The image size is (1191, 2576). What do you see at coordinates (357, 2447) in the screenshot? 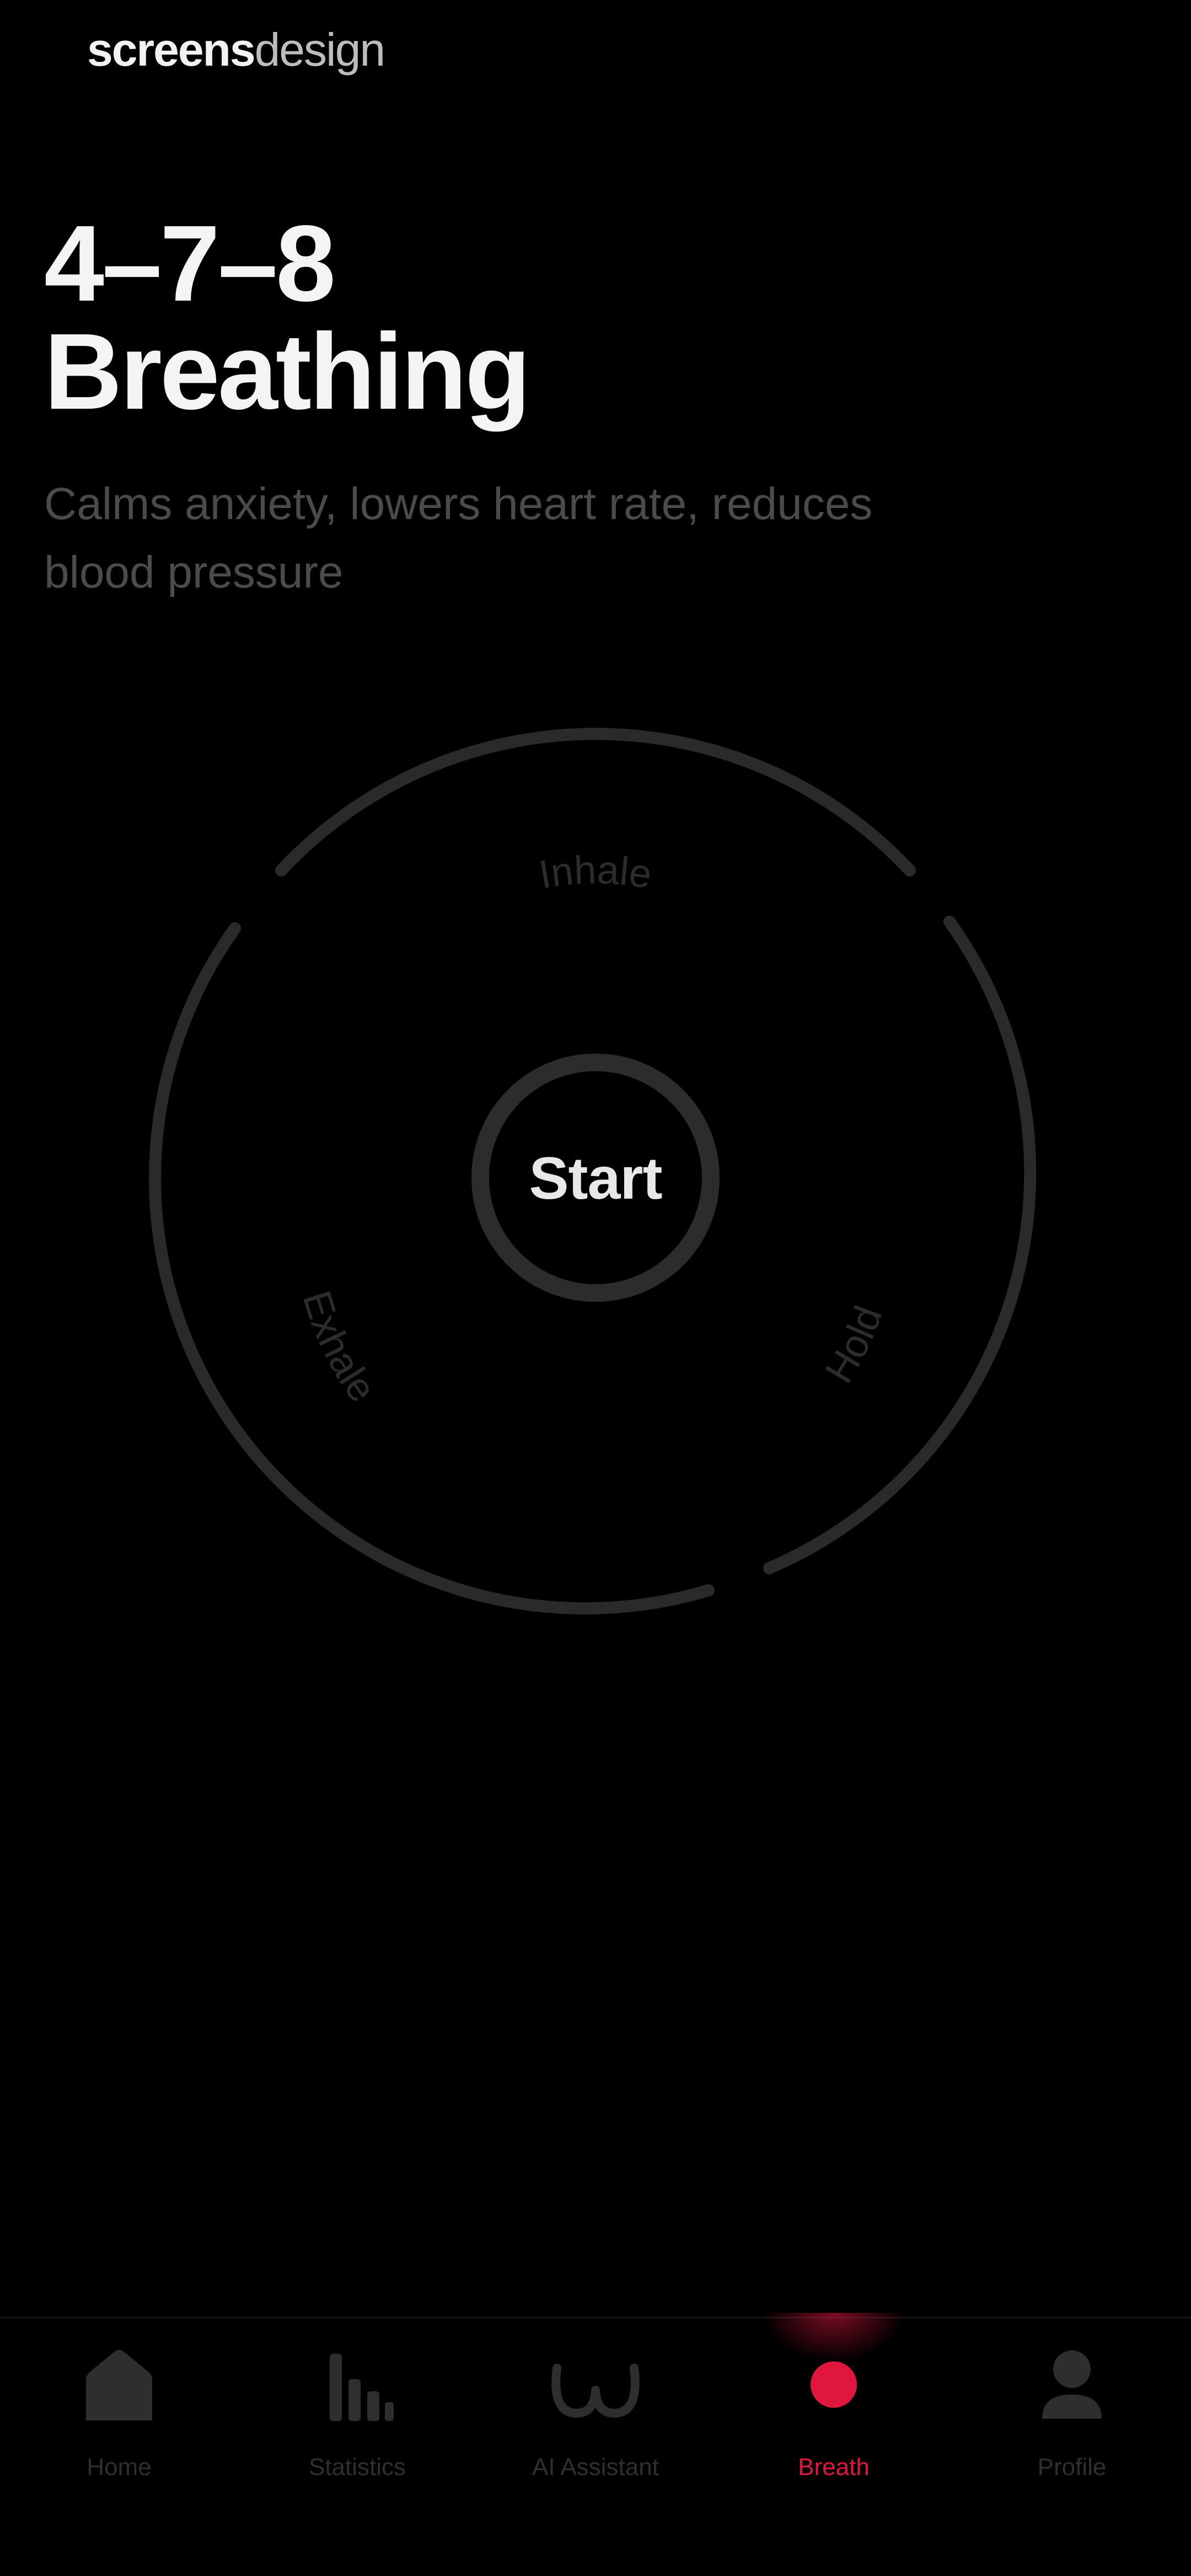
I see `tab-statistics: Statistics` at bounding box center [357, 2447].